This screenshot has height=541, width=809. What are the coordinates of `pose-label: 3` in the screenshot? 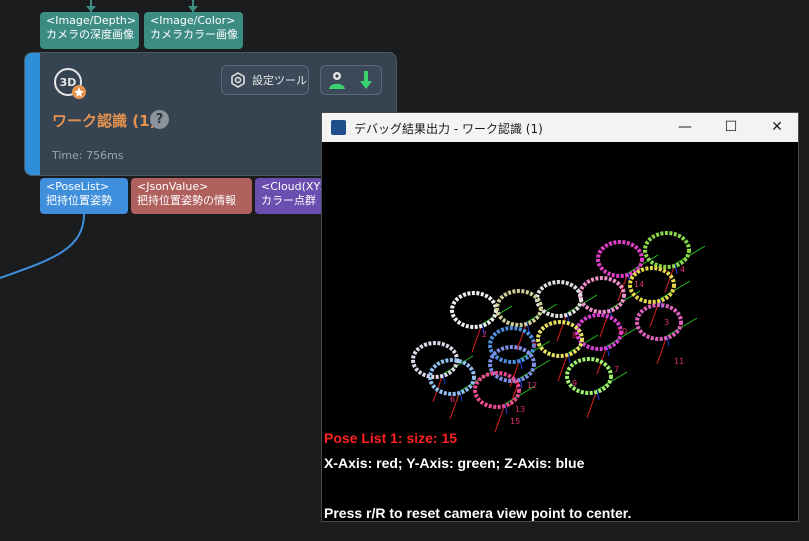 It's located at (666, 322).